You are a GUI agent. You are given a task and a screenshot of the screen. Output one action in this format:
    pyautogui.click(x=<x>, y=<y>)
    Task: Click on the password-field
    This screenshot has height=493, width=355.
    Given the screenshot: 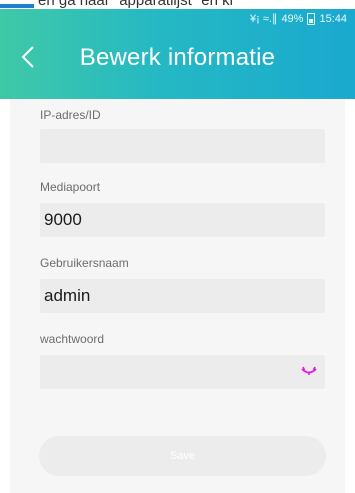 What is the action you would take?
    pyautogui.click(x=182, y=372)
    